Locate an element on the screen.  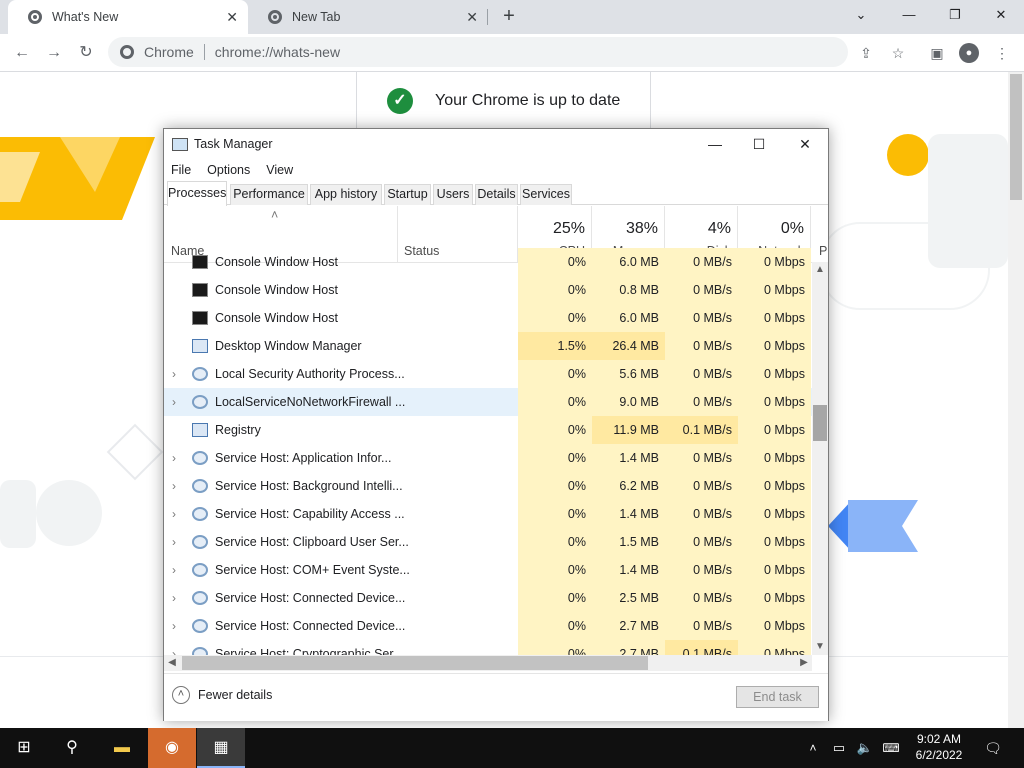
tab-search-button: ⌄ is located at coordinates (861, 15).